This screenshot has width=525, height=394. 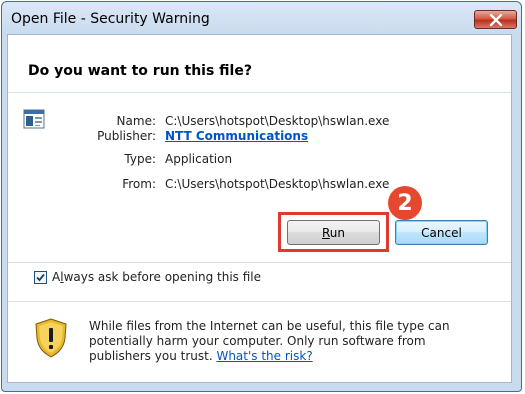 I want to click on from-value: C:\Users\hotspot\Desktop\hswlan.exe, so click(x=277, y=184).